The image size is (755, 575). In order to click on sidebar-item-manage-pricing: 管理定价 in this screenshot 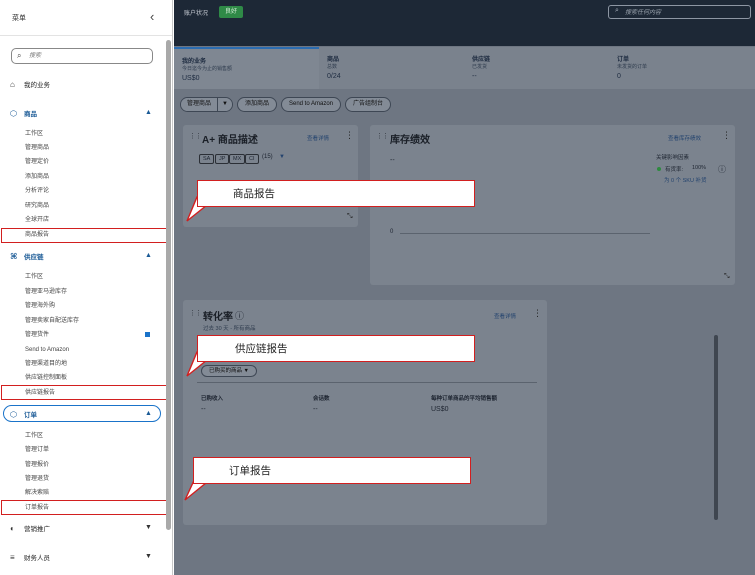, I will do `click(37, 162)`.